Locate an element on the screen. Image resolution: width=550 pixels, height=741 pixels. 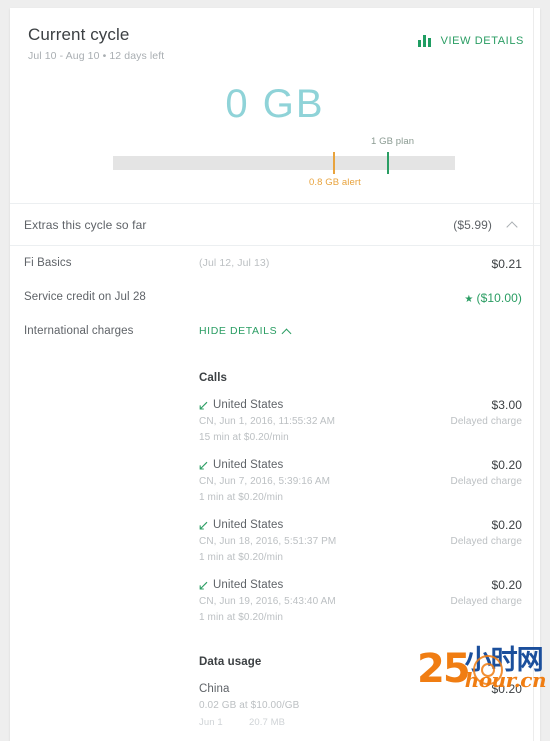
call-timestamp: CN, Jun 1, 2016, 11:55:32 AM is located at coordinates (267, 421).